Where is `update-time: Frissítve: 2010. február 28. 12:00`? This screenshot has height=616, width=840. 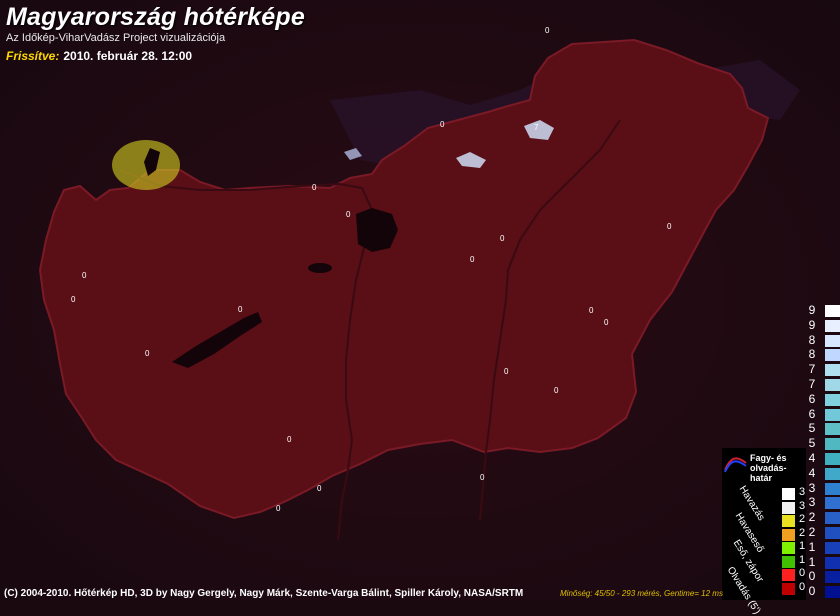
update-time: Frissítve: 2010. február 28. 12:00 is located at coordinates (99, 56).